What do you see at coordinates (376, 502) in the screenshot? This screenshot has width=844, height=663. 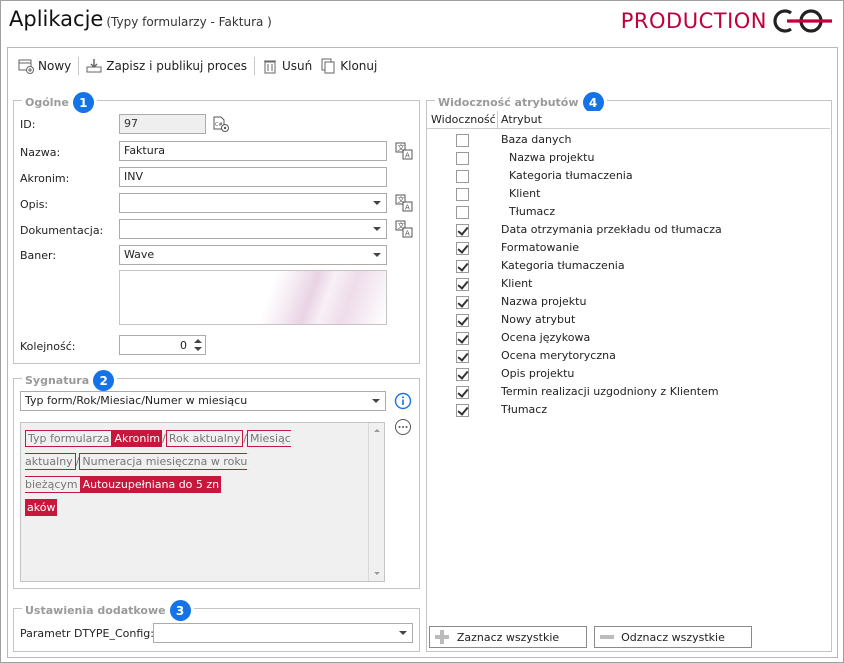 I see `signature-scrollbar` at bounding box center [376, 502].